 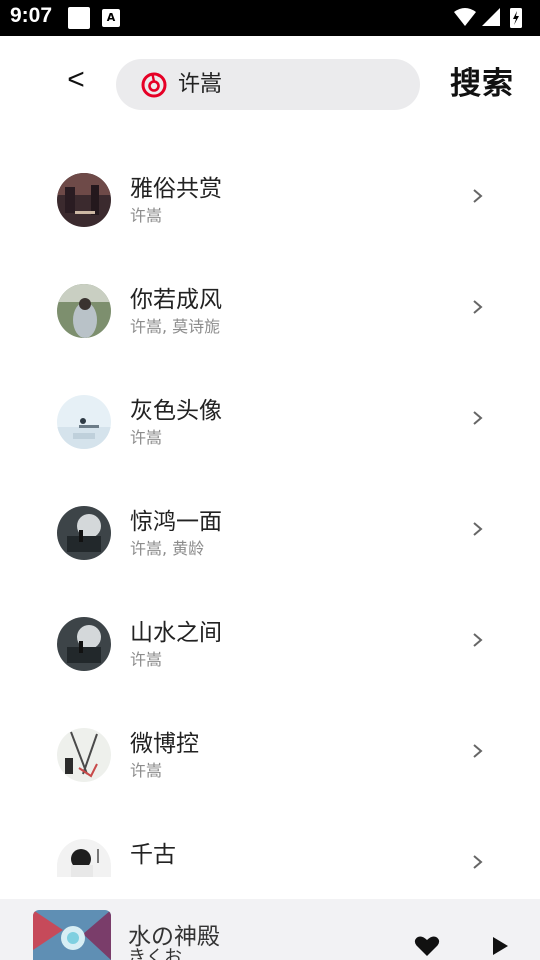 I want to click on netease-music-logo-icon, so click(x=154, y=85).